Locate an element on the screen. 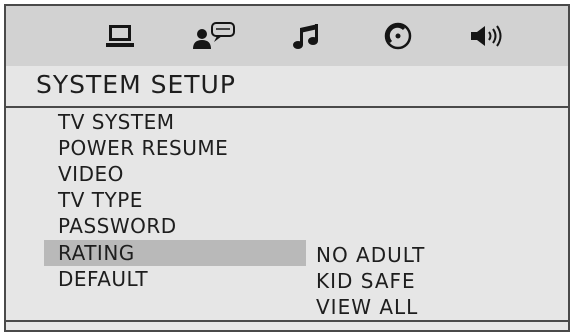  person-speech-icon is located at coordinates (214, 35).